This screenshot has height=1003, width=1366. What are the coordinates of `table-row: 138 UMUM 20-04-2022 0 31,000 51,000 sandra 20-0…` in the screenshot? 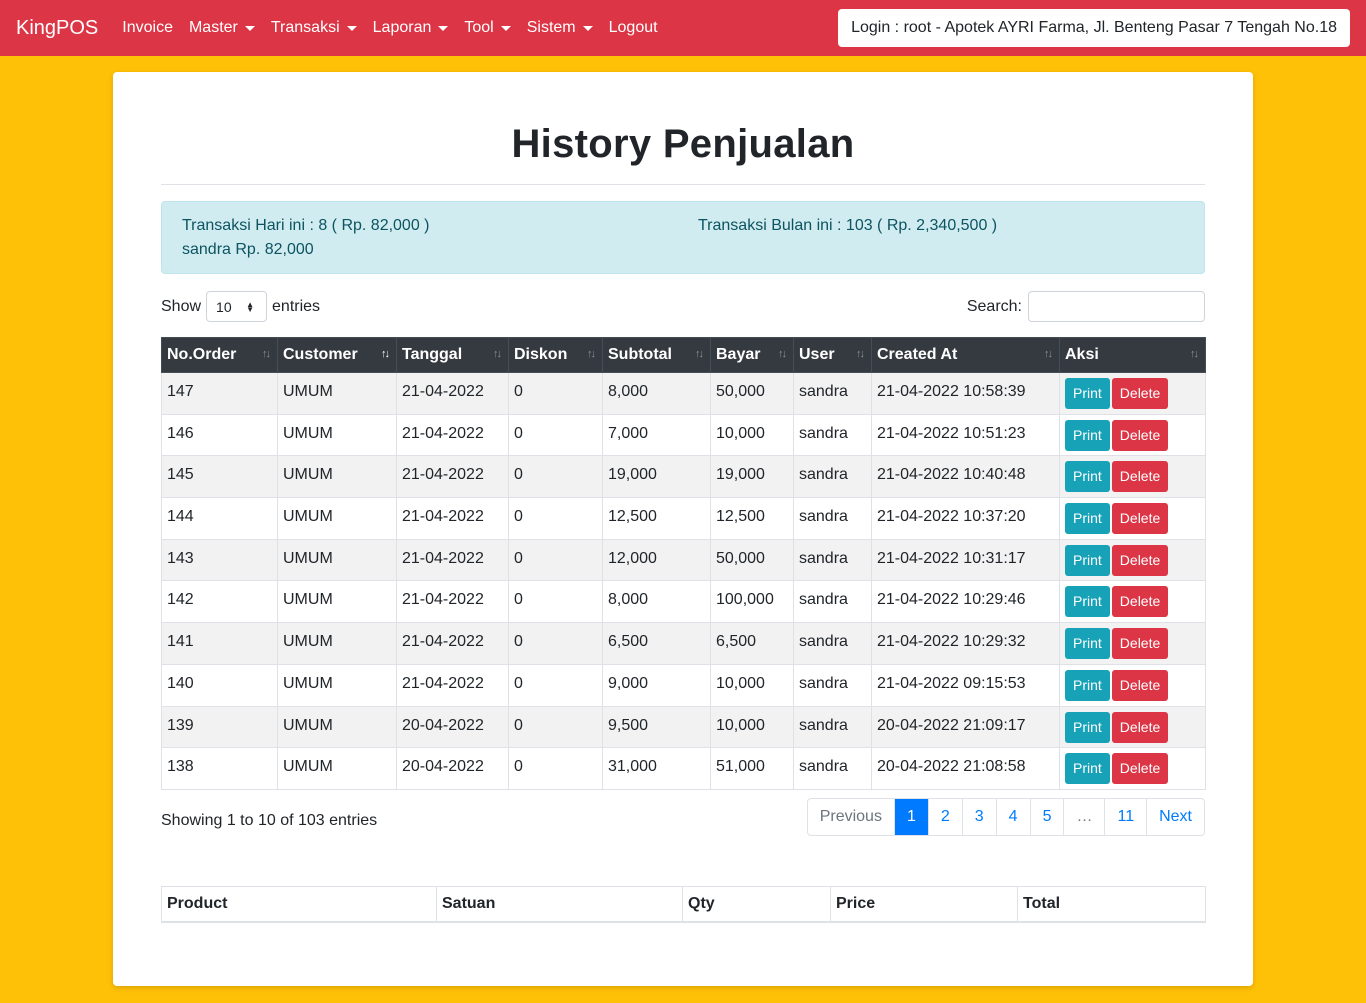 It's located at (683, 768).